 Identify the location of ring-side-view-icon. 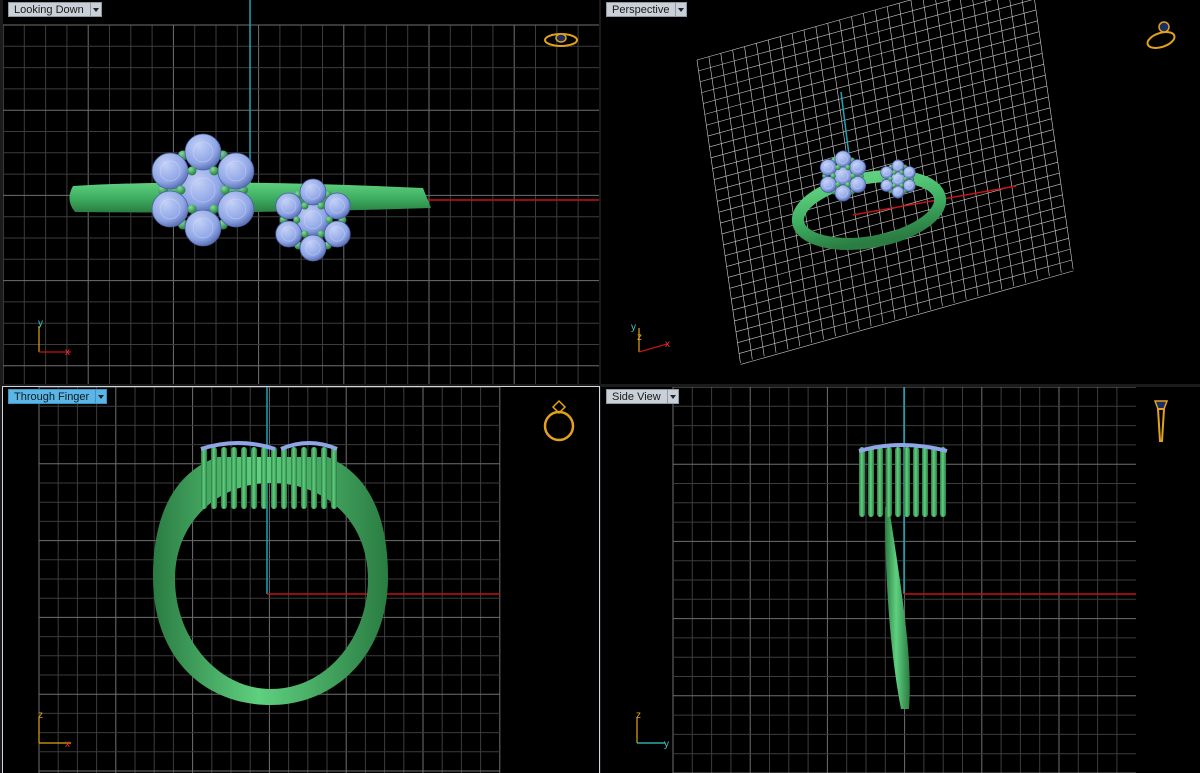
(1161, 421).